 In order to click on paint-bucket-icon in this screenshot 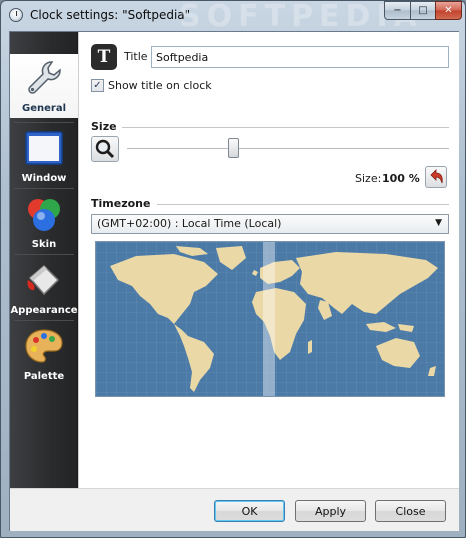, I will do `click(43, 280)`.